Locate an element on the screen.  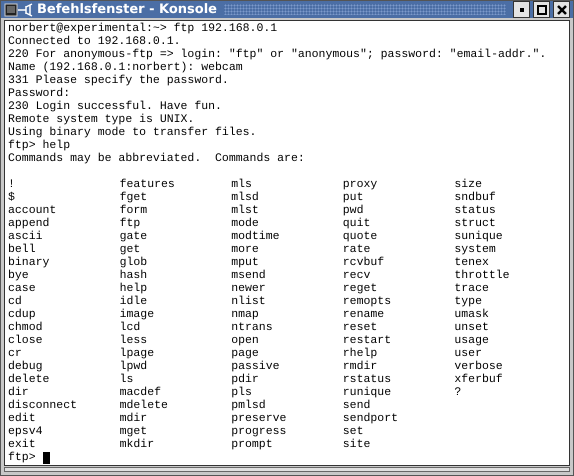
command-name: type is located at coordinates (468, 301).